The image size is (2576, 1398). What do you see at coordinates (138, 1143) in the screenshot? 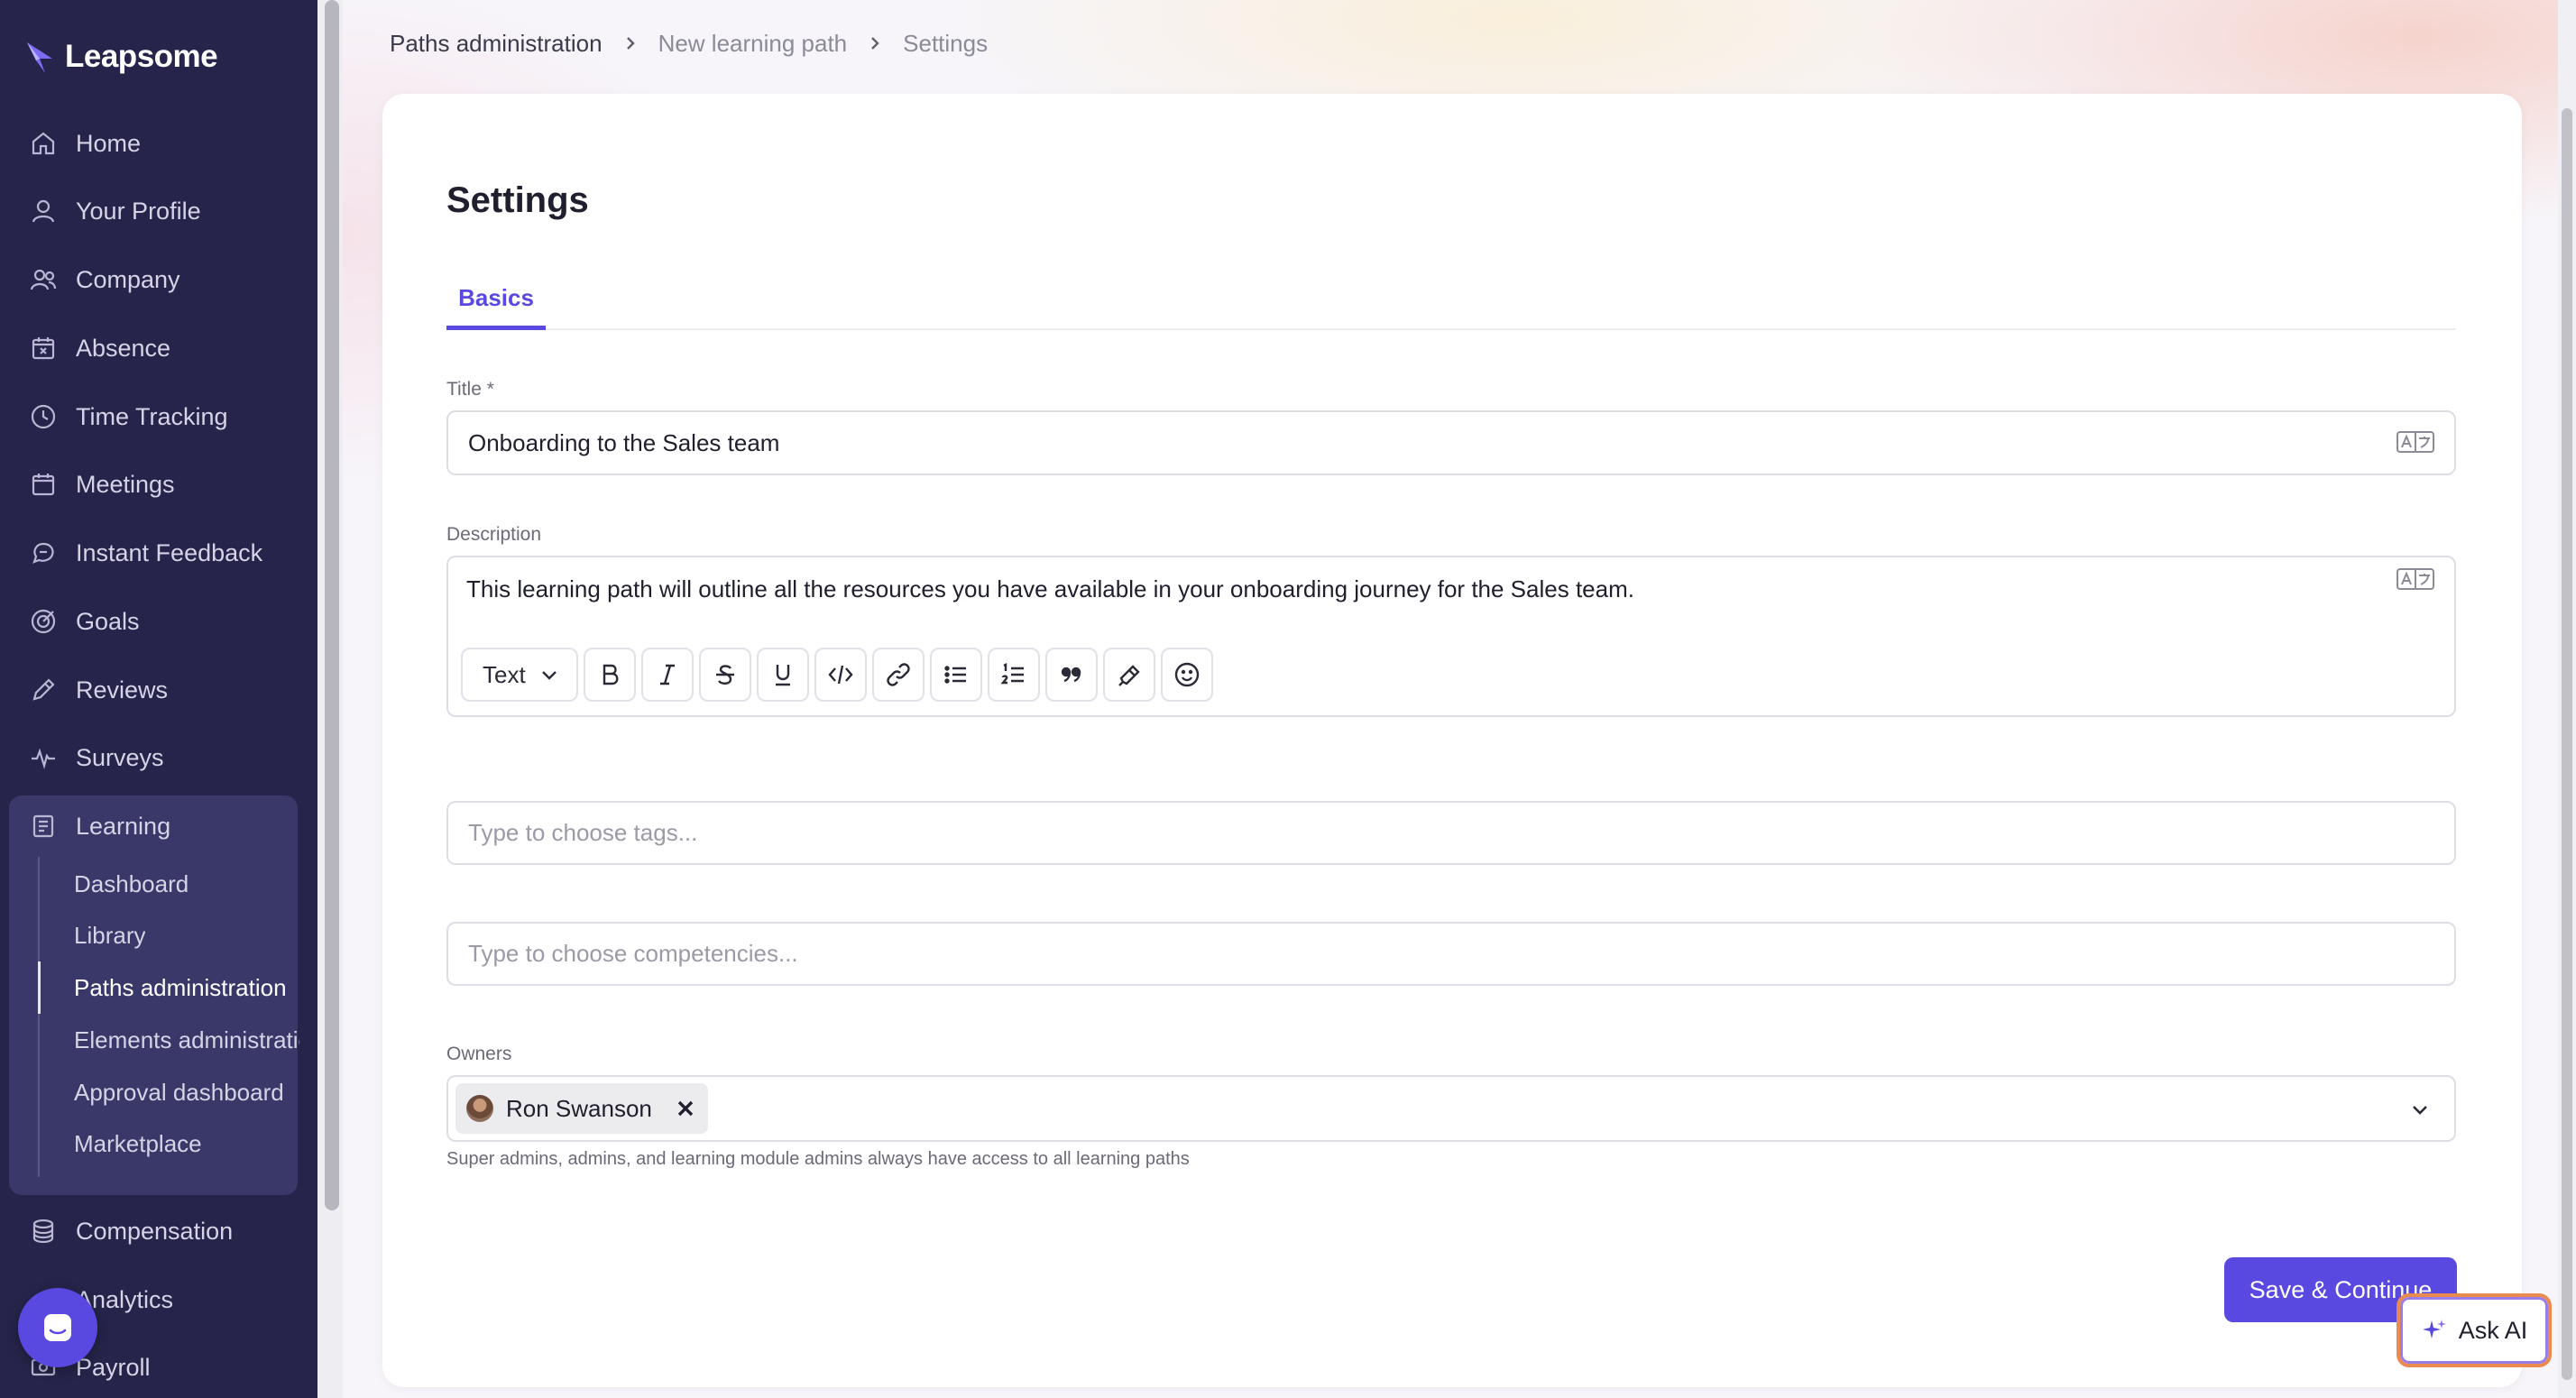
I see `sub-item-marketplace: Marketplace` at bounding box center [138, 1143].